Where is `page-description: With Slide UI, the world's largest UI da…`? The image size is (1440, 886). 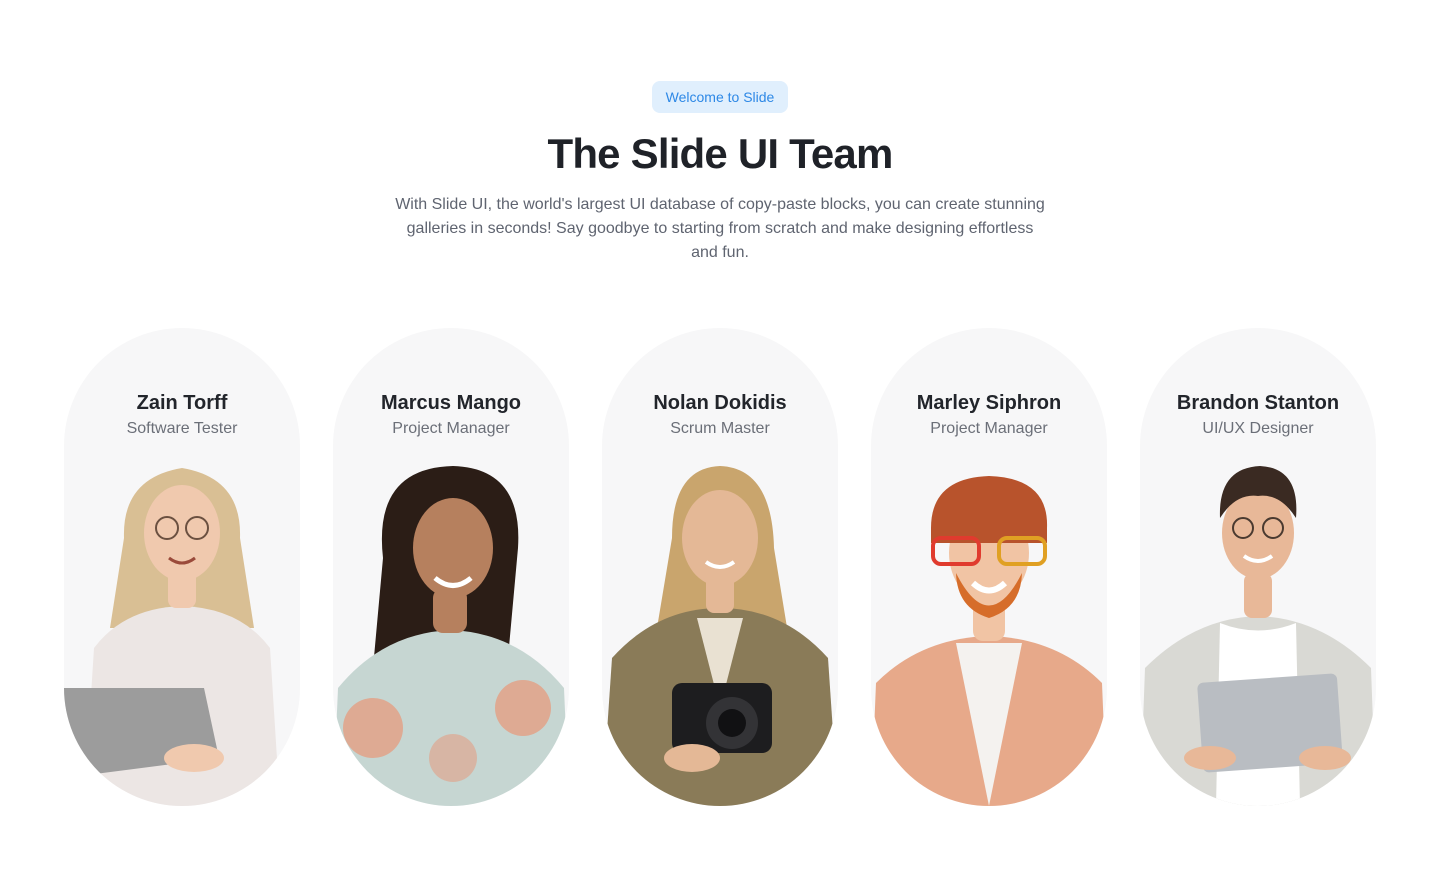 page-description: With Slide UI, the world's largest UI da… is located at coordinates (720, 228).